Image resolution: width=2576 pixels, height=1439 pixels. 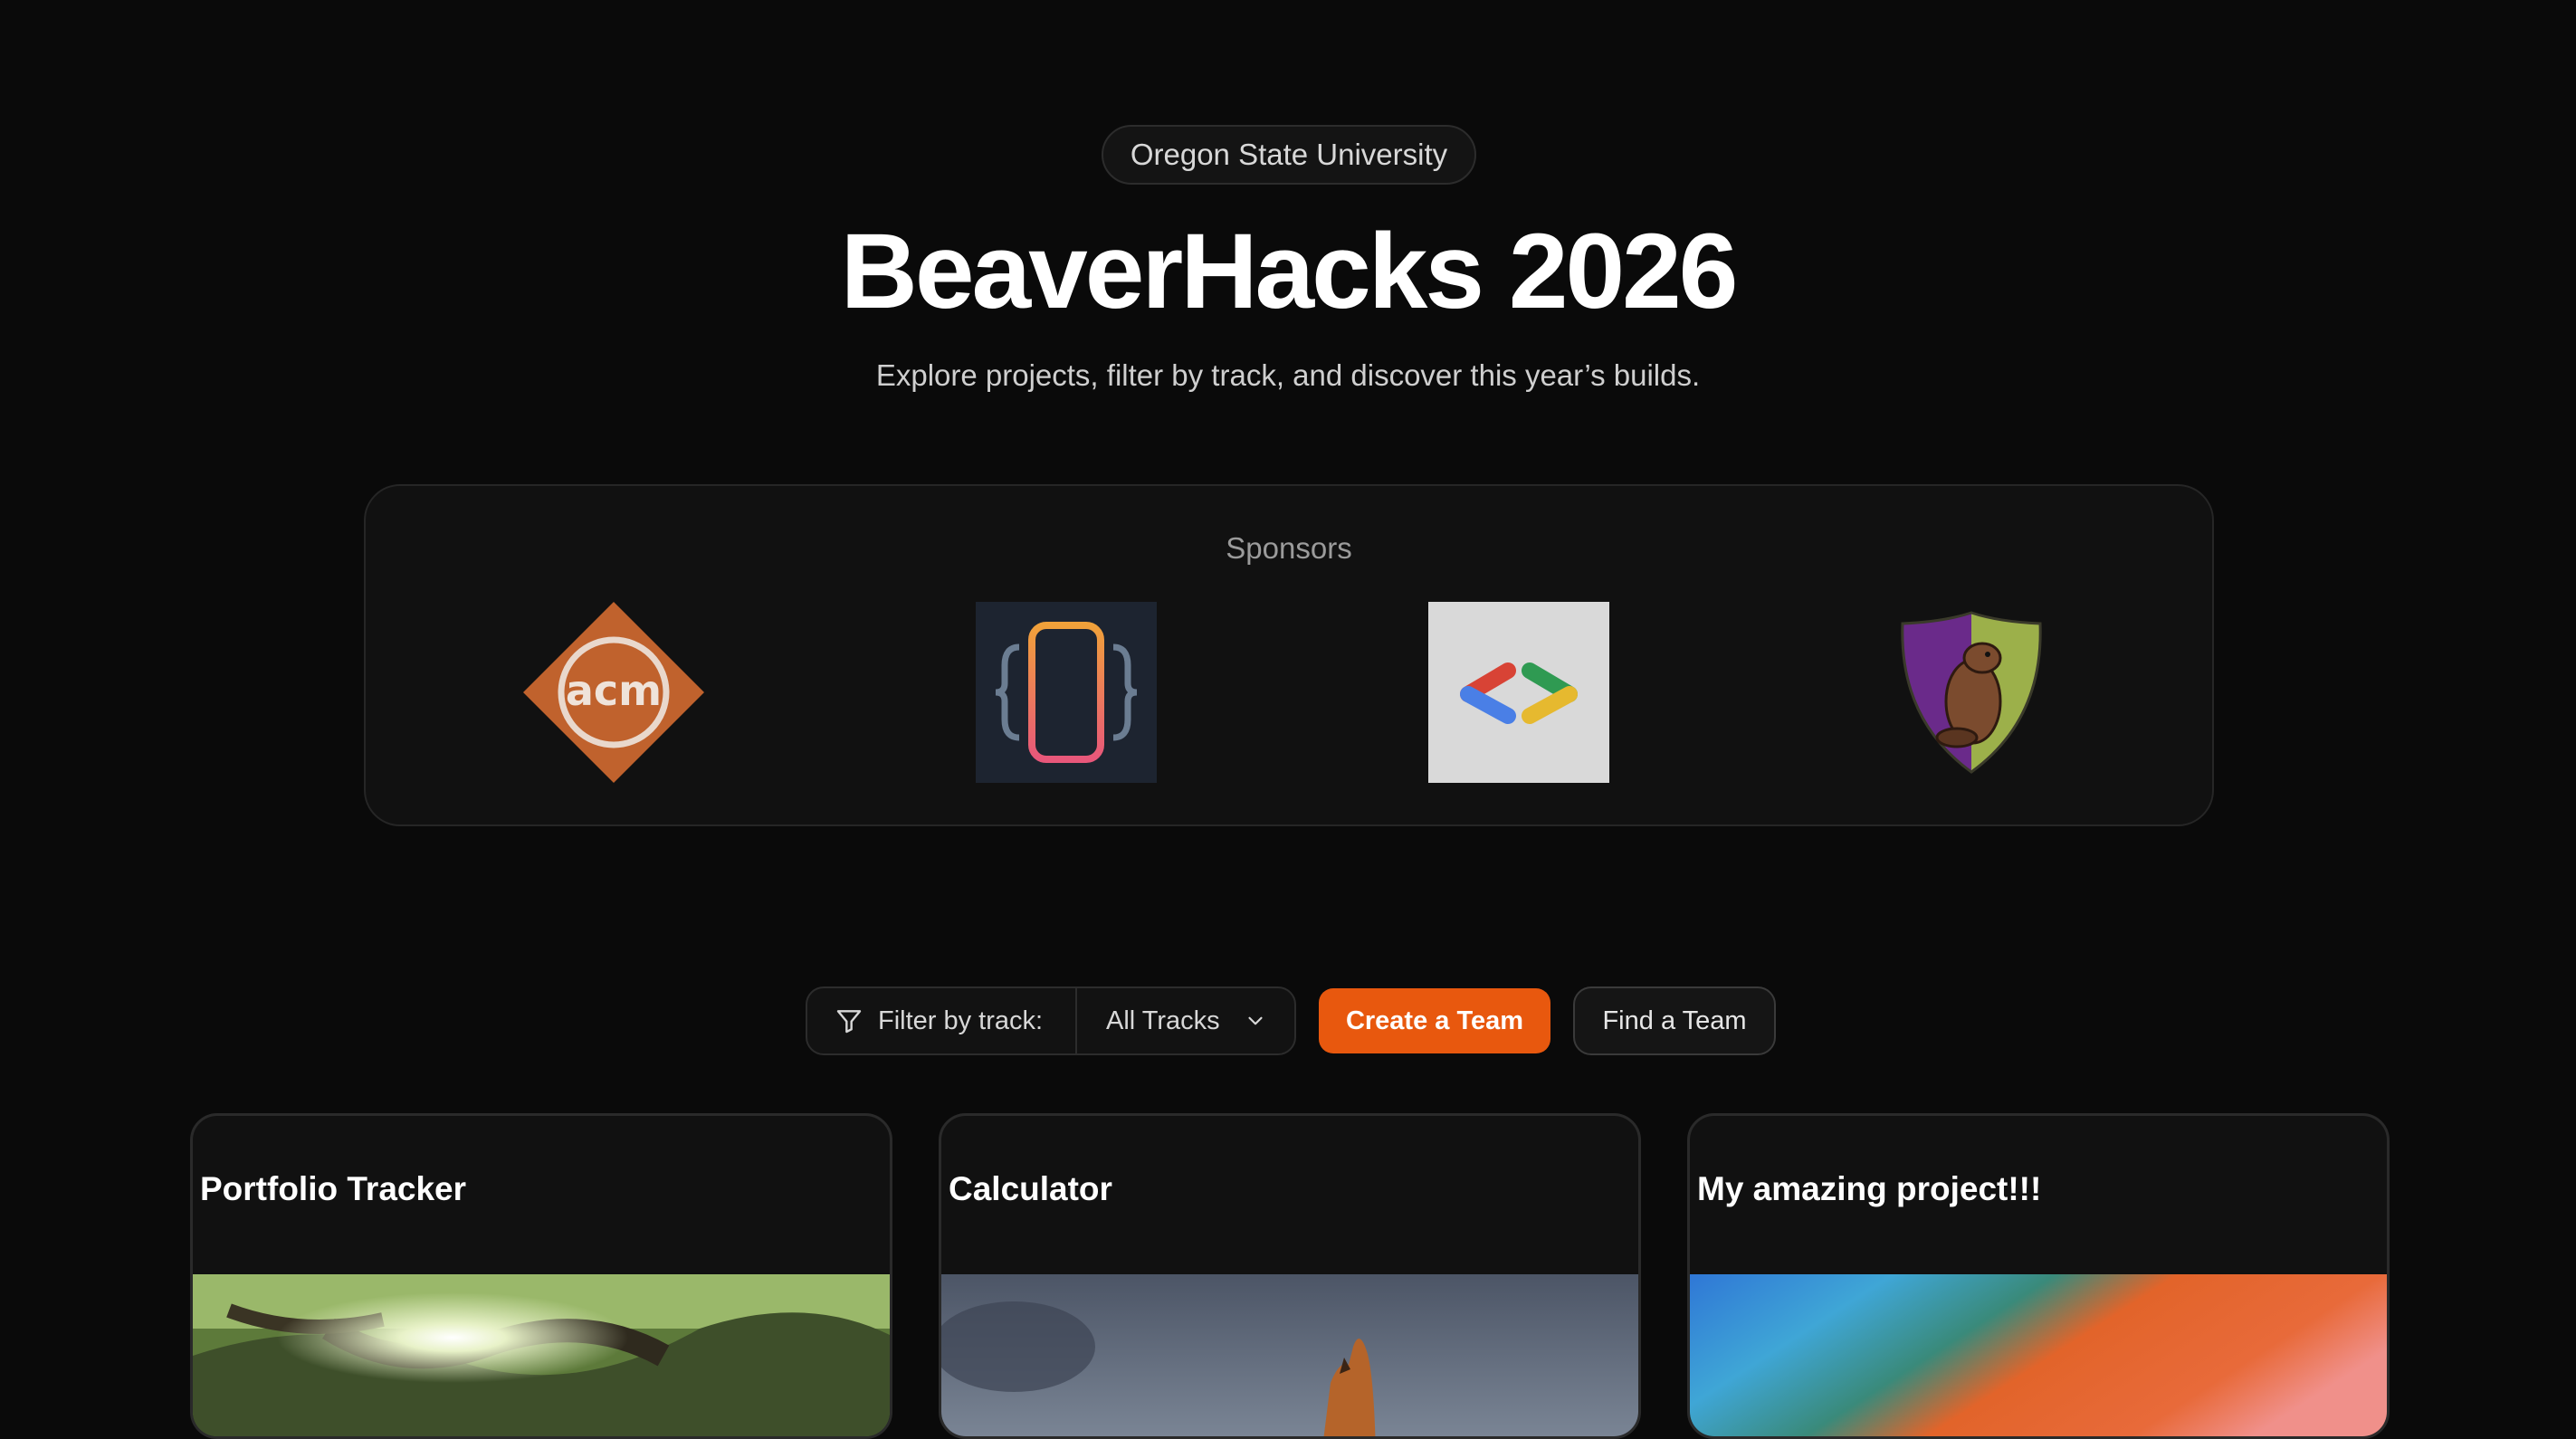 I want to click on project-card: Calculator, so click(x=1290, y=1276).